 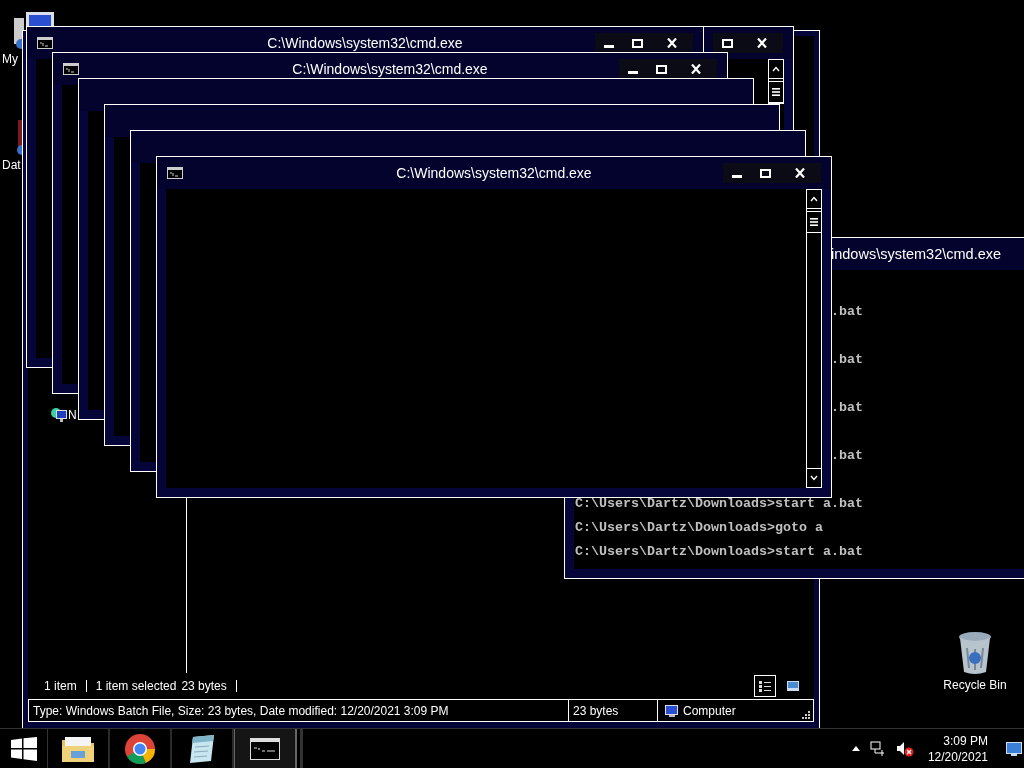 I want to click on nav-item: N, so click(x=63, y=415).